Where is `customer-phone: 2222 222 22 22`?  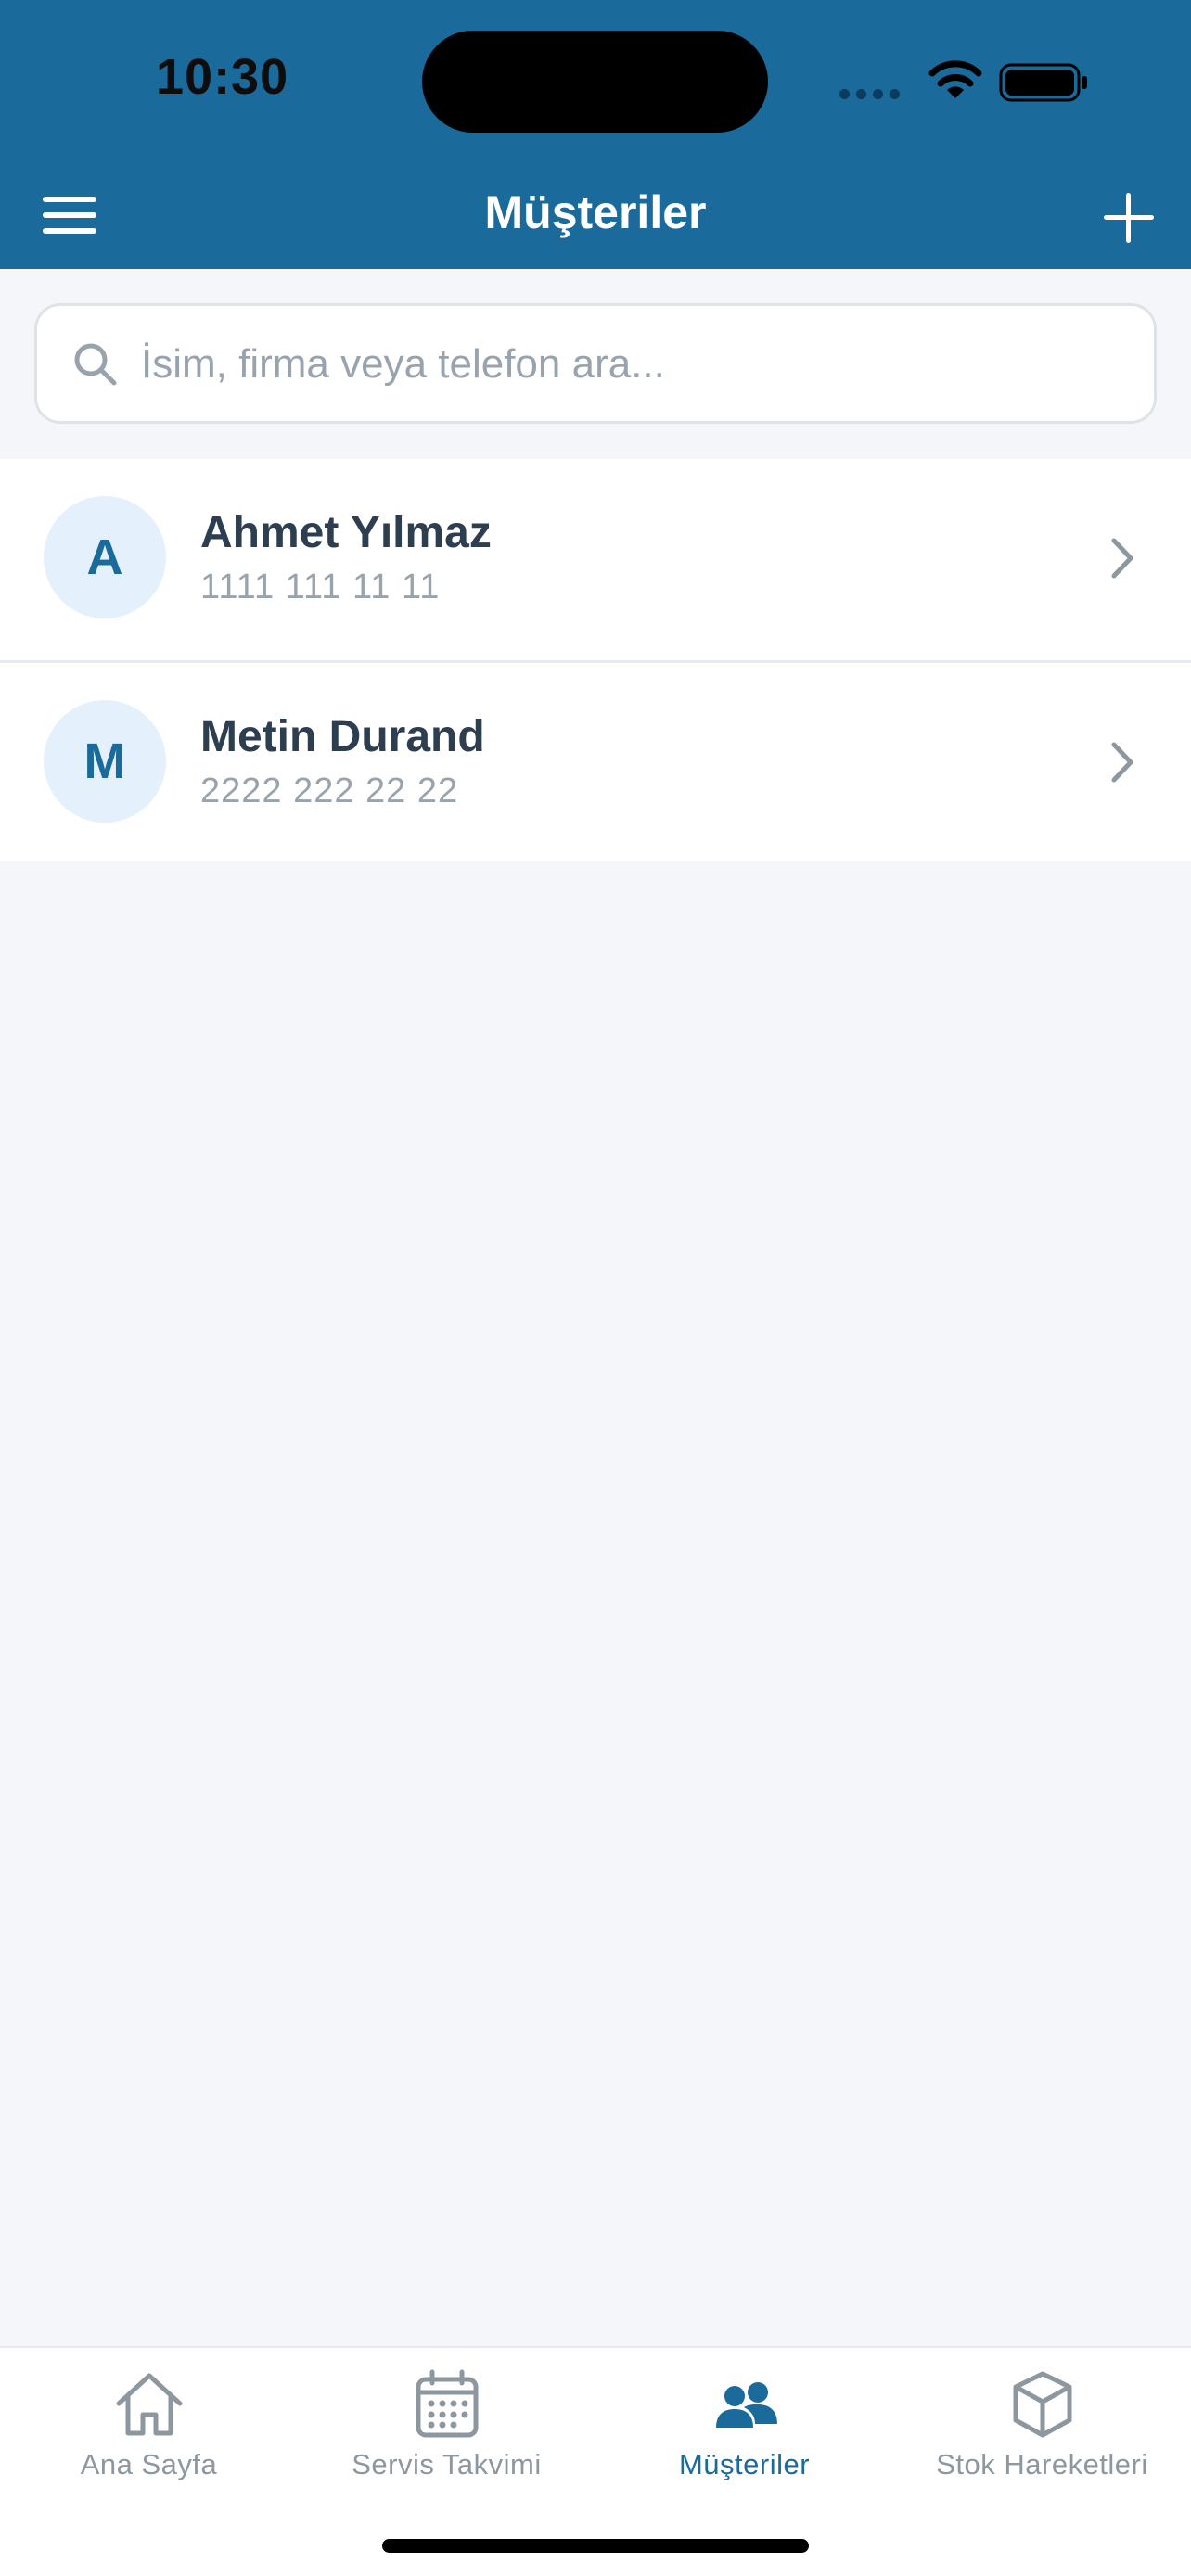 customer-phone: 2222 222 22 22 is located at coordinates (329, 791).